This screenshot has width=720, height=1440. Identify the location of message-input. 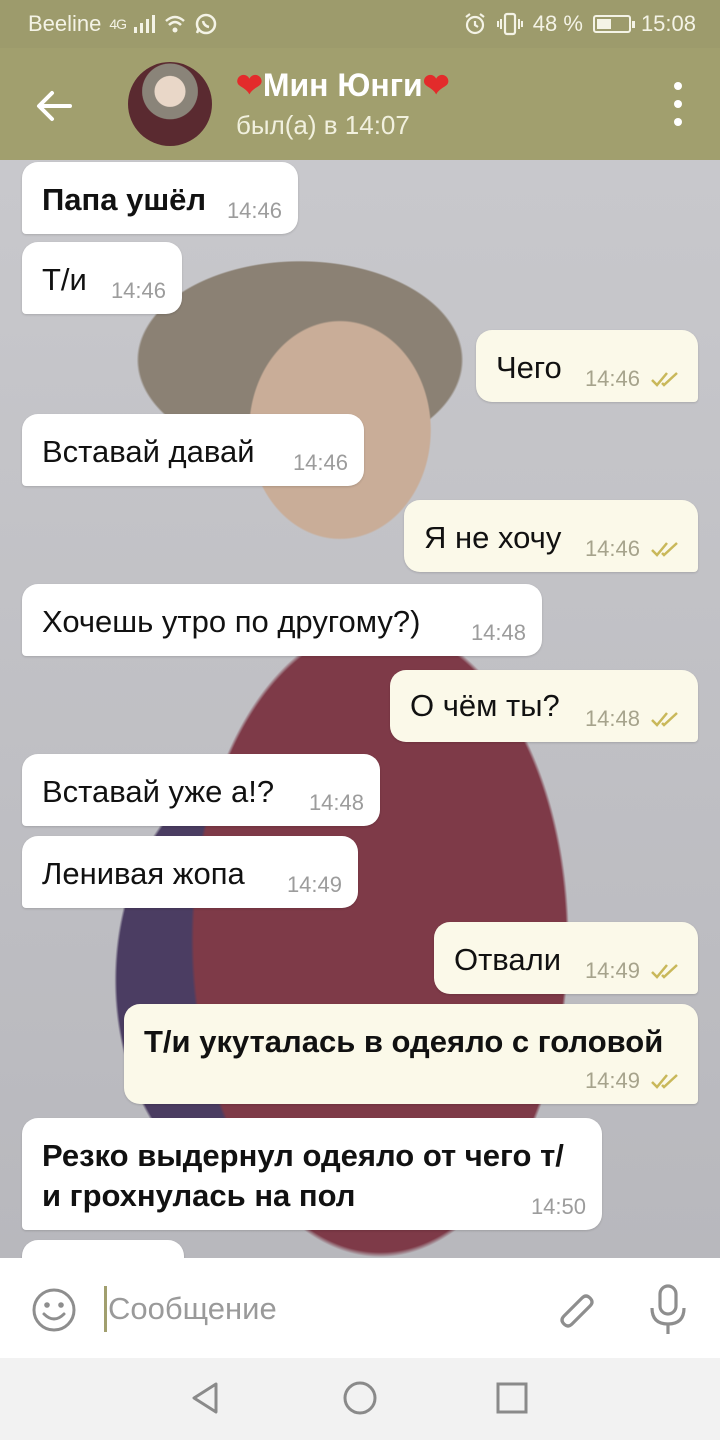
(318, 1309).